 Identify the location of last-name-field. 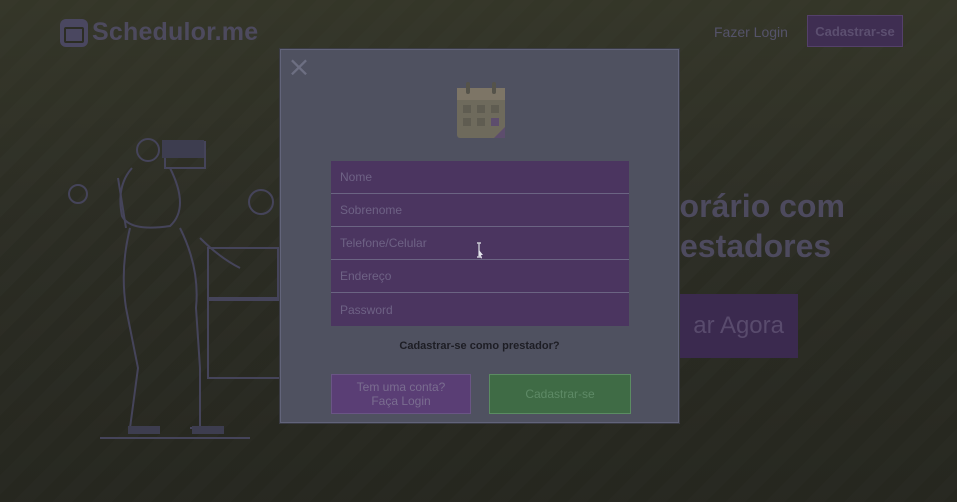
(480, 210).